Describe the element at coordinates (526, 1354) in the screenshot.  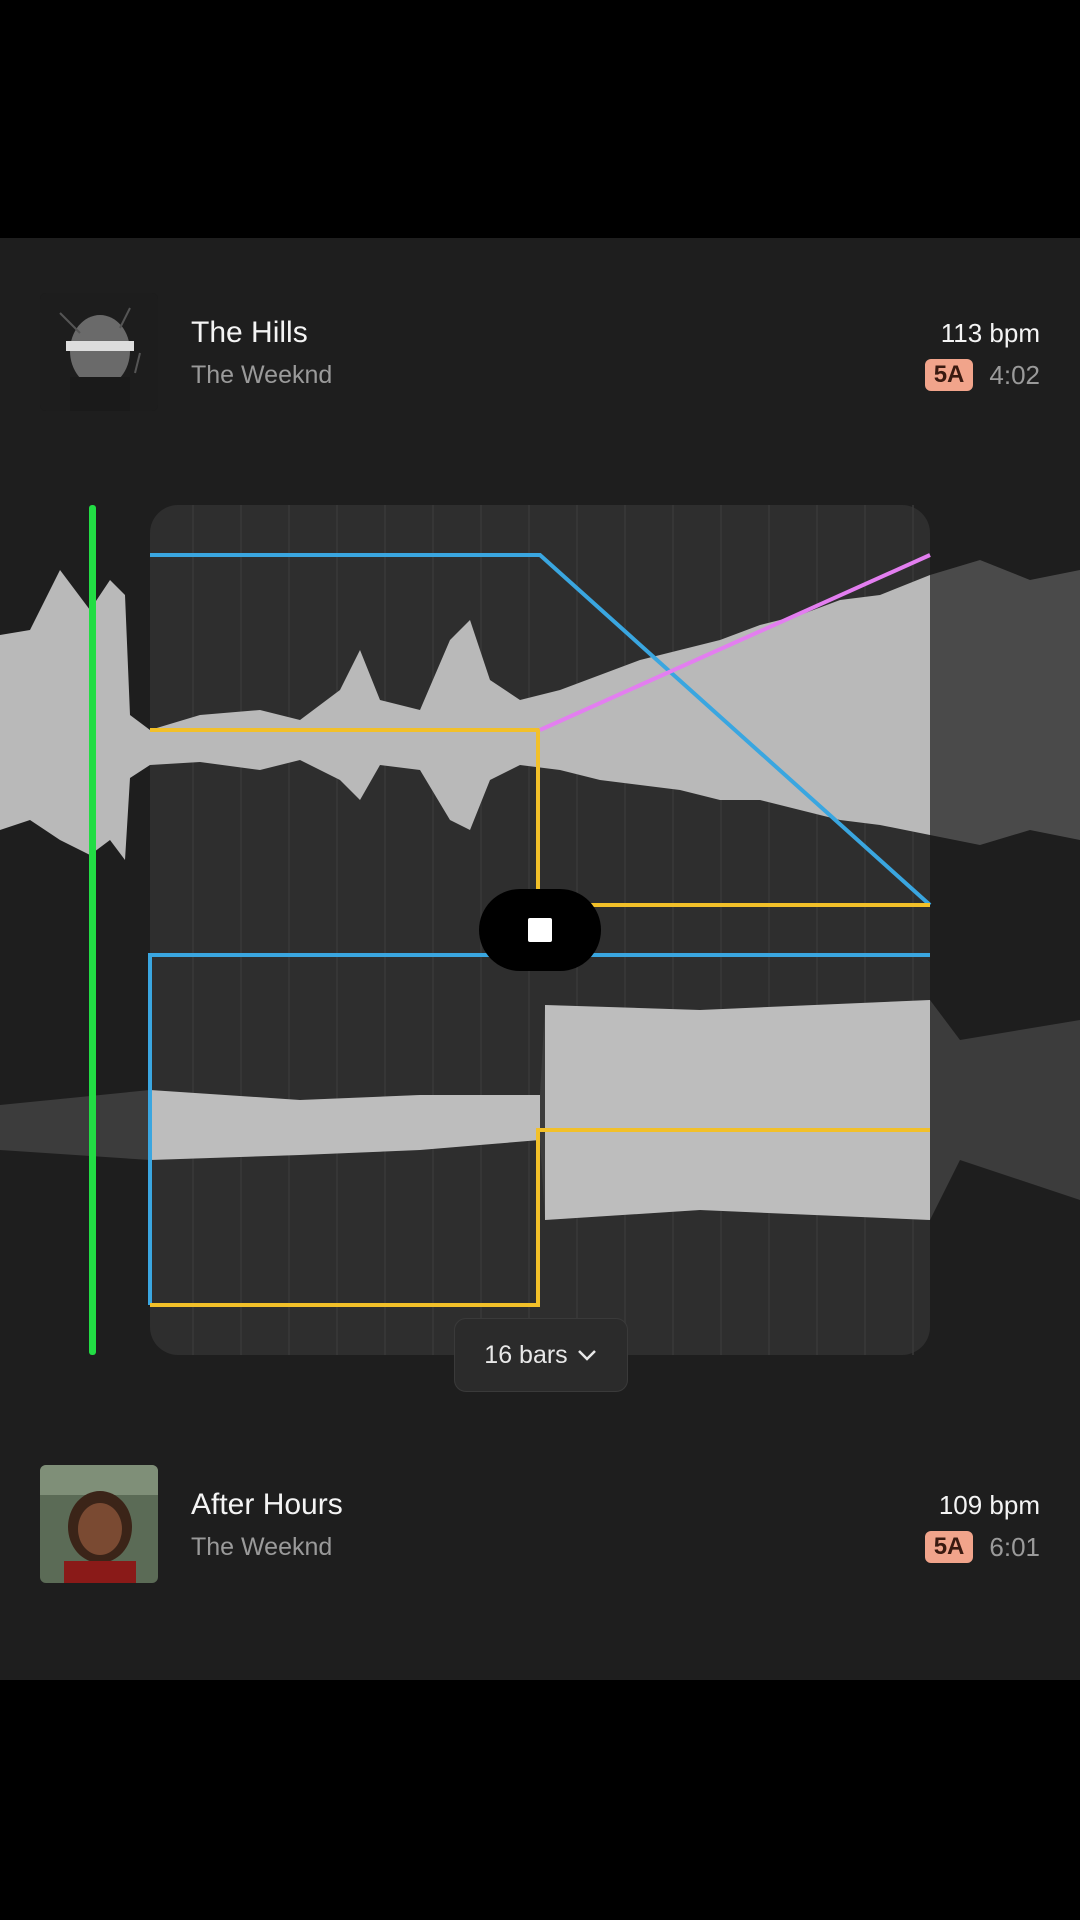
I see `transition-length-label: 16 bars` at that location.